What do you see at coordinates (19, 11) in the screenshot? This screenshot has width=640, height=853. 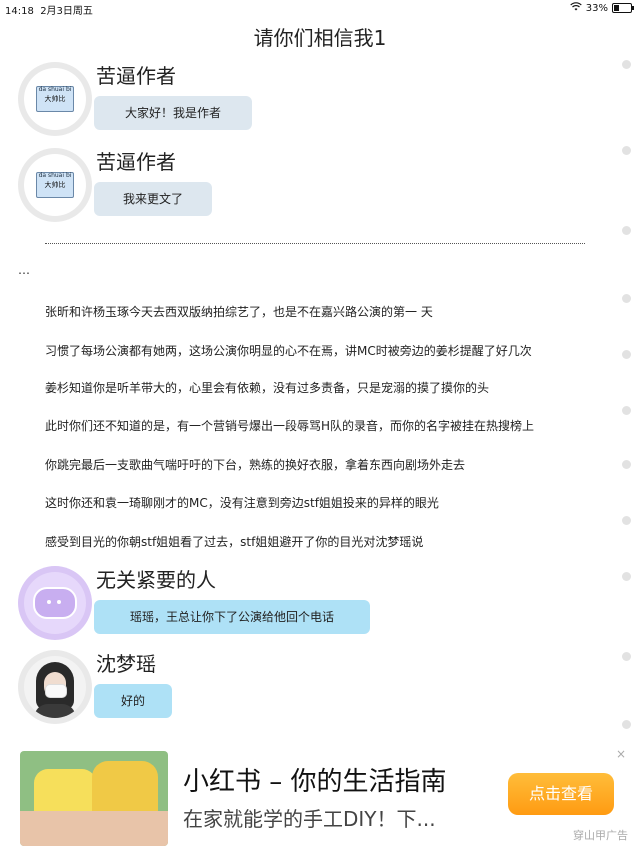 I see `status-time: 14:18` at bounding box center [19, 11].